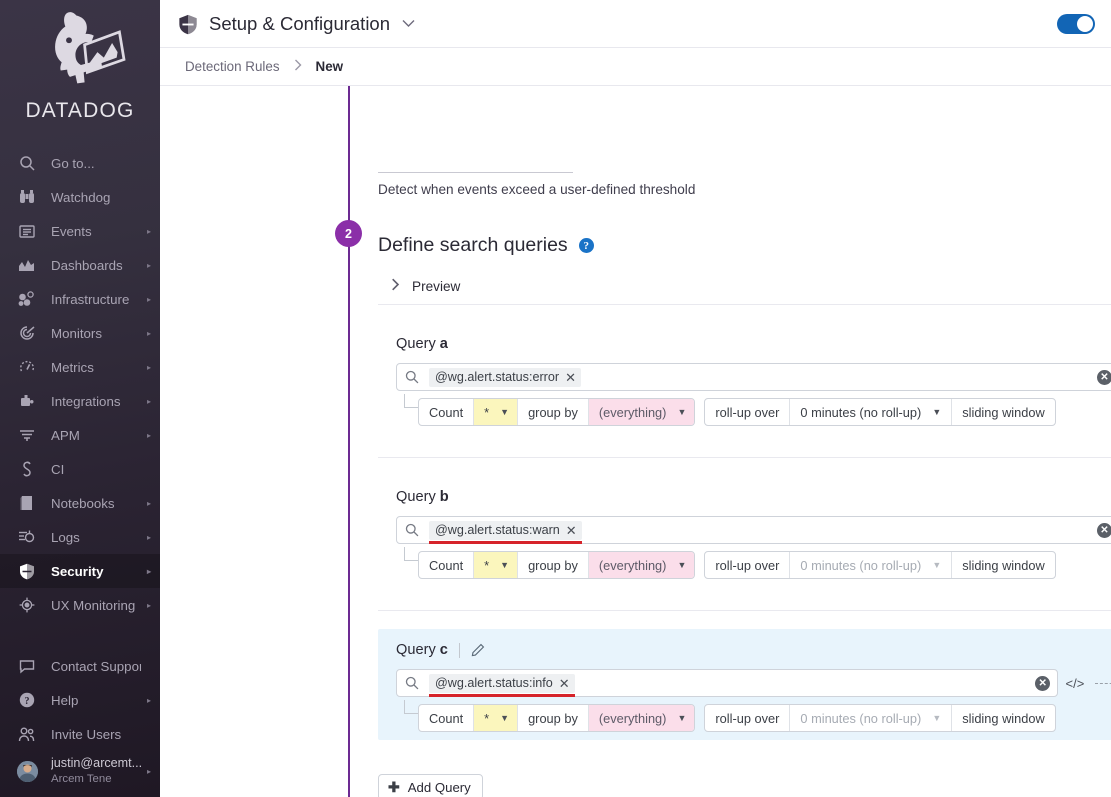  Describe the element at coordinates (505, 377) in the screenshot. I see `query-tag: @wg.alert.status:error ✕` at that location.